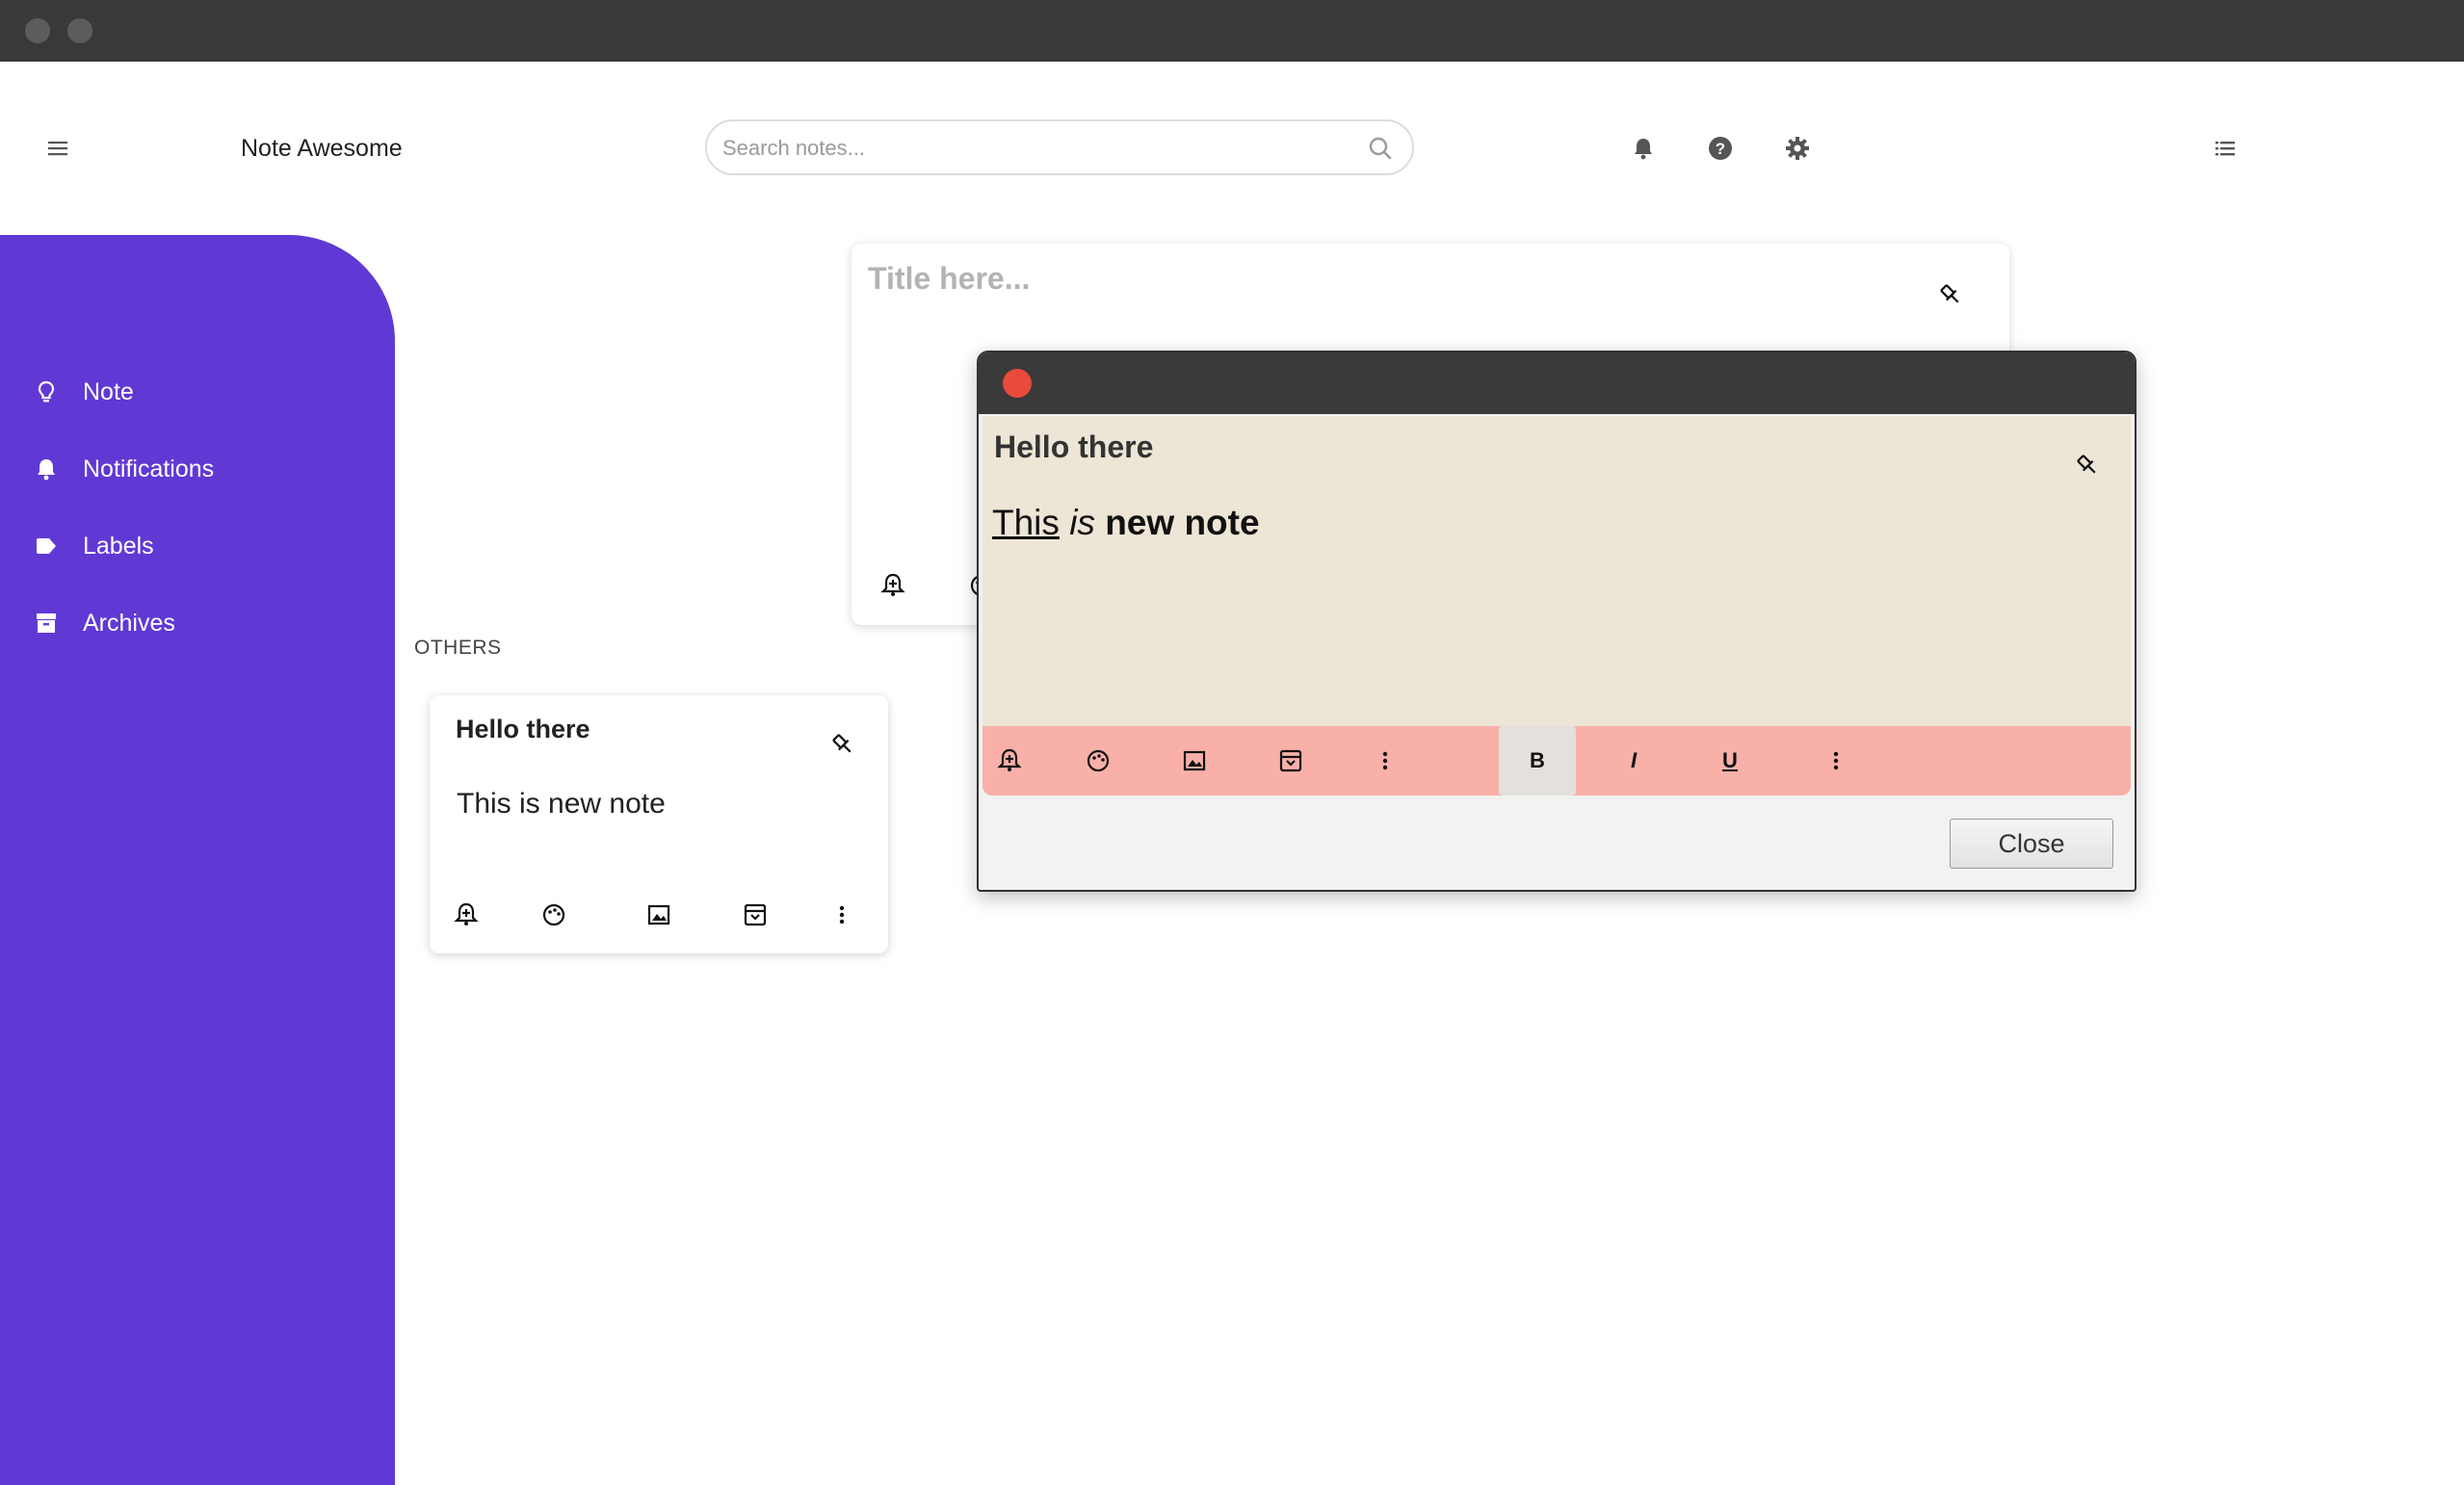 Image resolution: width=2464 pixels, height=1485 pixels. What do you see at coordinates (523, 729) in the screenshot?
I see `note-title: Hello there` at bounding box center [523, 729].